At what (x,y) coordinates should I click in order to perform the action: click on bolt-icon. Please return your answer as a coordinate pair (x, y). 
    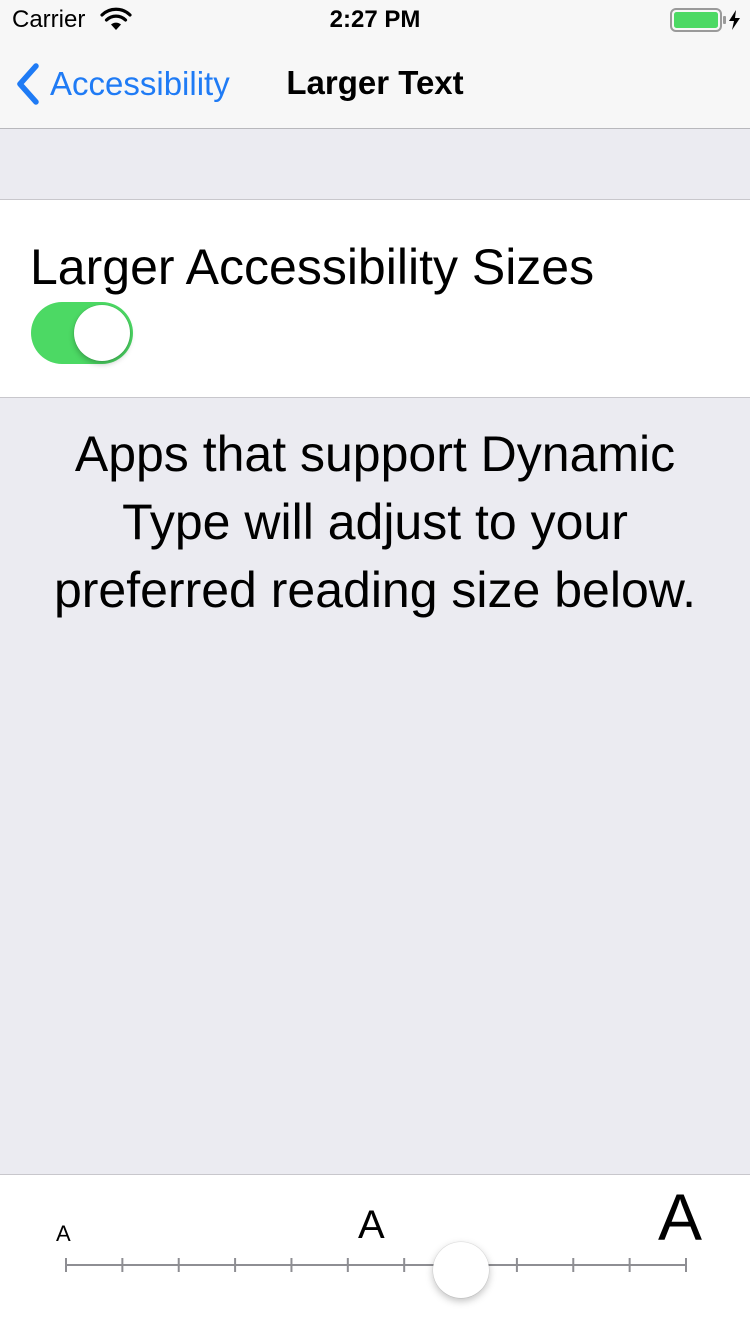
    Looking at the image, I should click on (734, 20).